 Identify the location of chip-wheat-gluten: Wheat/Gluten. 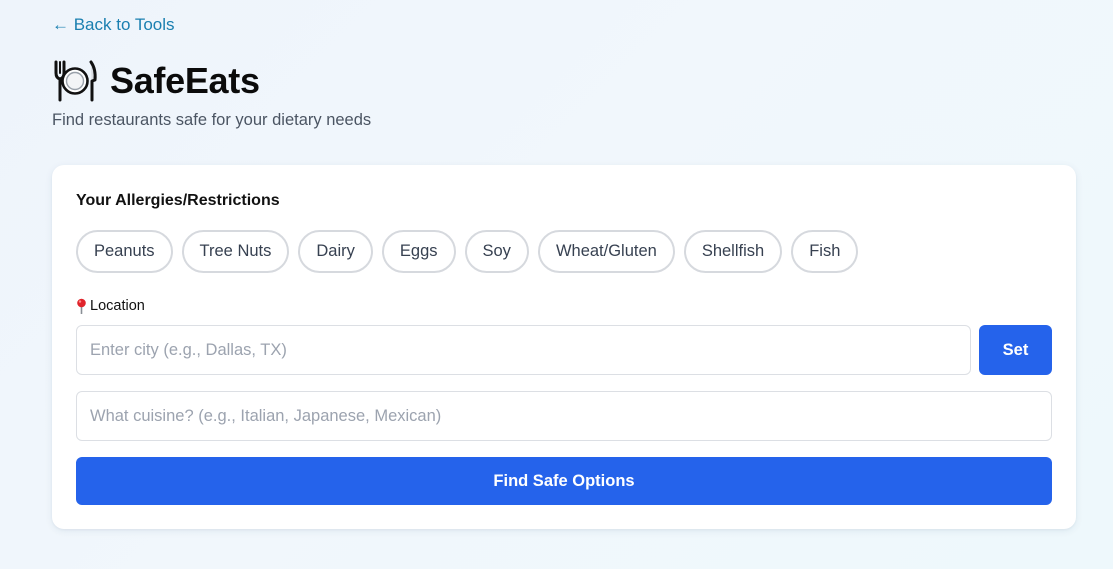
(606, 251).